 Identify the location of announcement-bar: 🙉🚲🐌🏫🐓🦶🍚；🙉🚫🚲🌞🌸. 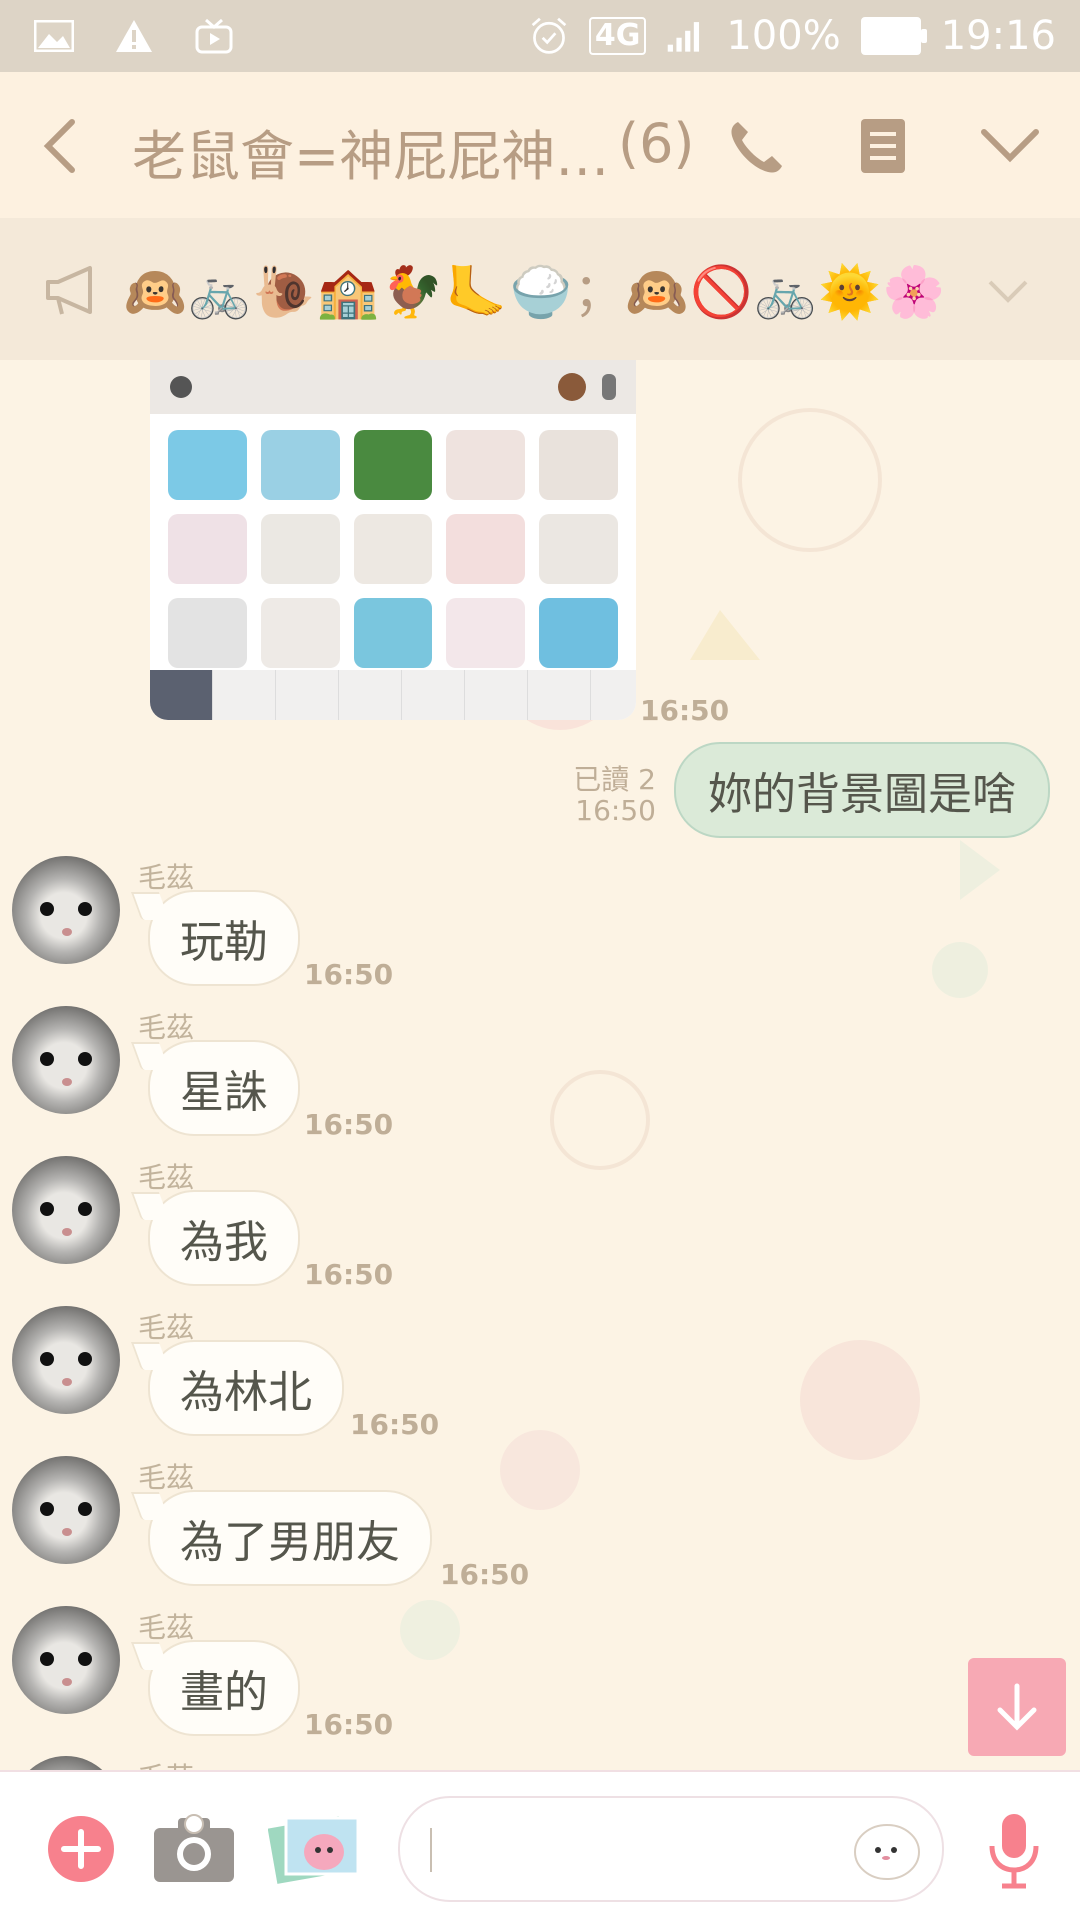
(540, 290).